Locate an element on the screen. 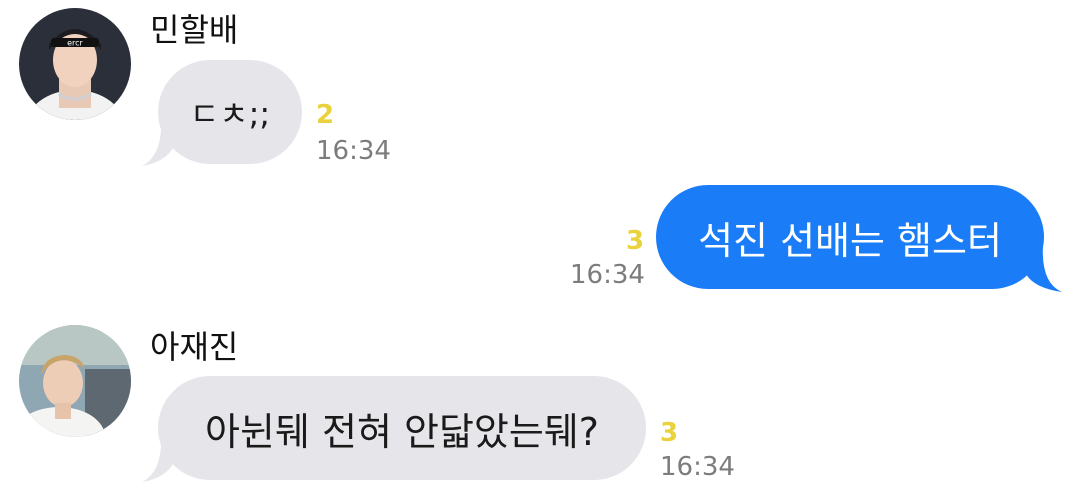  profile-photo-icon: ercr is located at coordinates (75, 64).